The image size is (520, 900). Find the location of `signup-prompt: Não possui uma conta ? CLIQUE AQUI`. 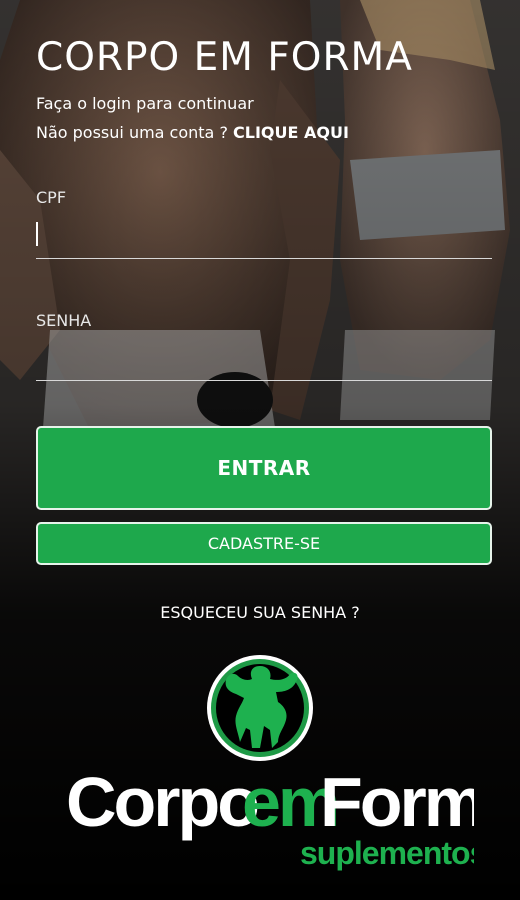

signup-prompt: Não possui uma conta ? CLIQUE AQUI is located at coordinates (192, 132).